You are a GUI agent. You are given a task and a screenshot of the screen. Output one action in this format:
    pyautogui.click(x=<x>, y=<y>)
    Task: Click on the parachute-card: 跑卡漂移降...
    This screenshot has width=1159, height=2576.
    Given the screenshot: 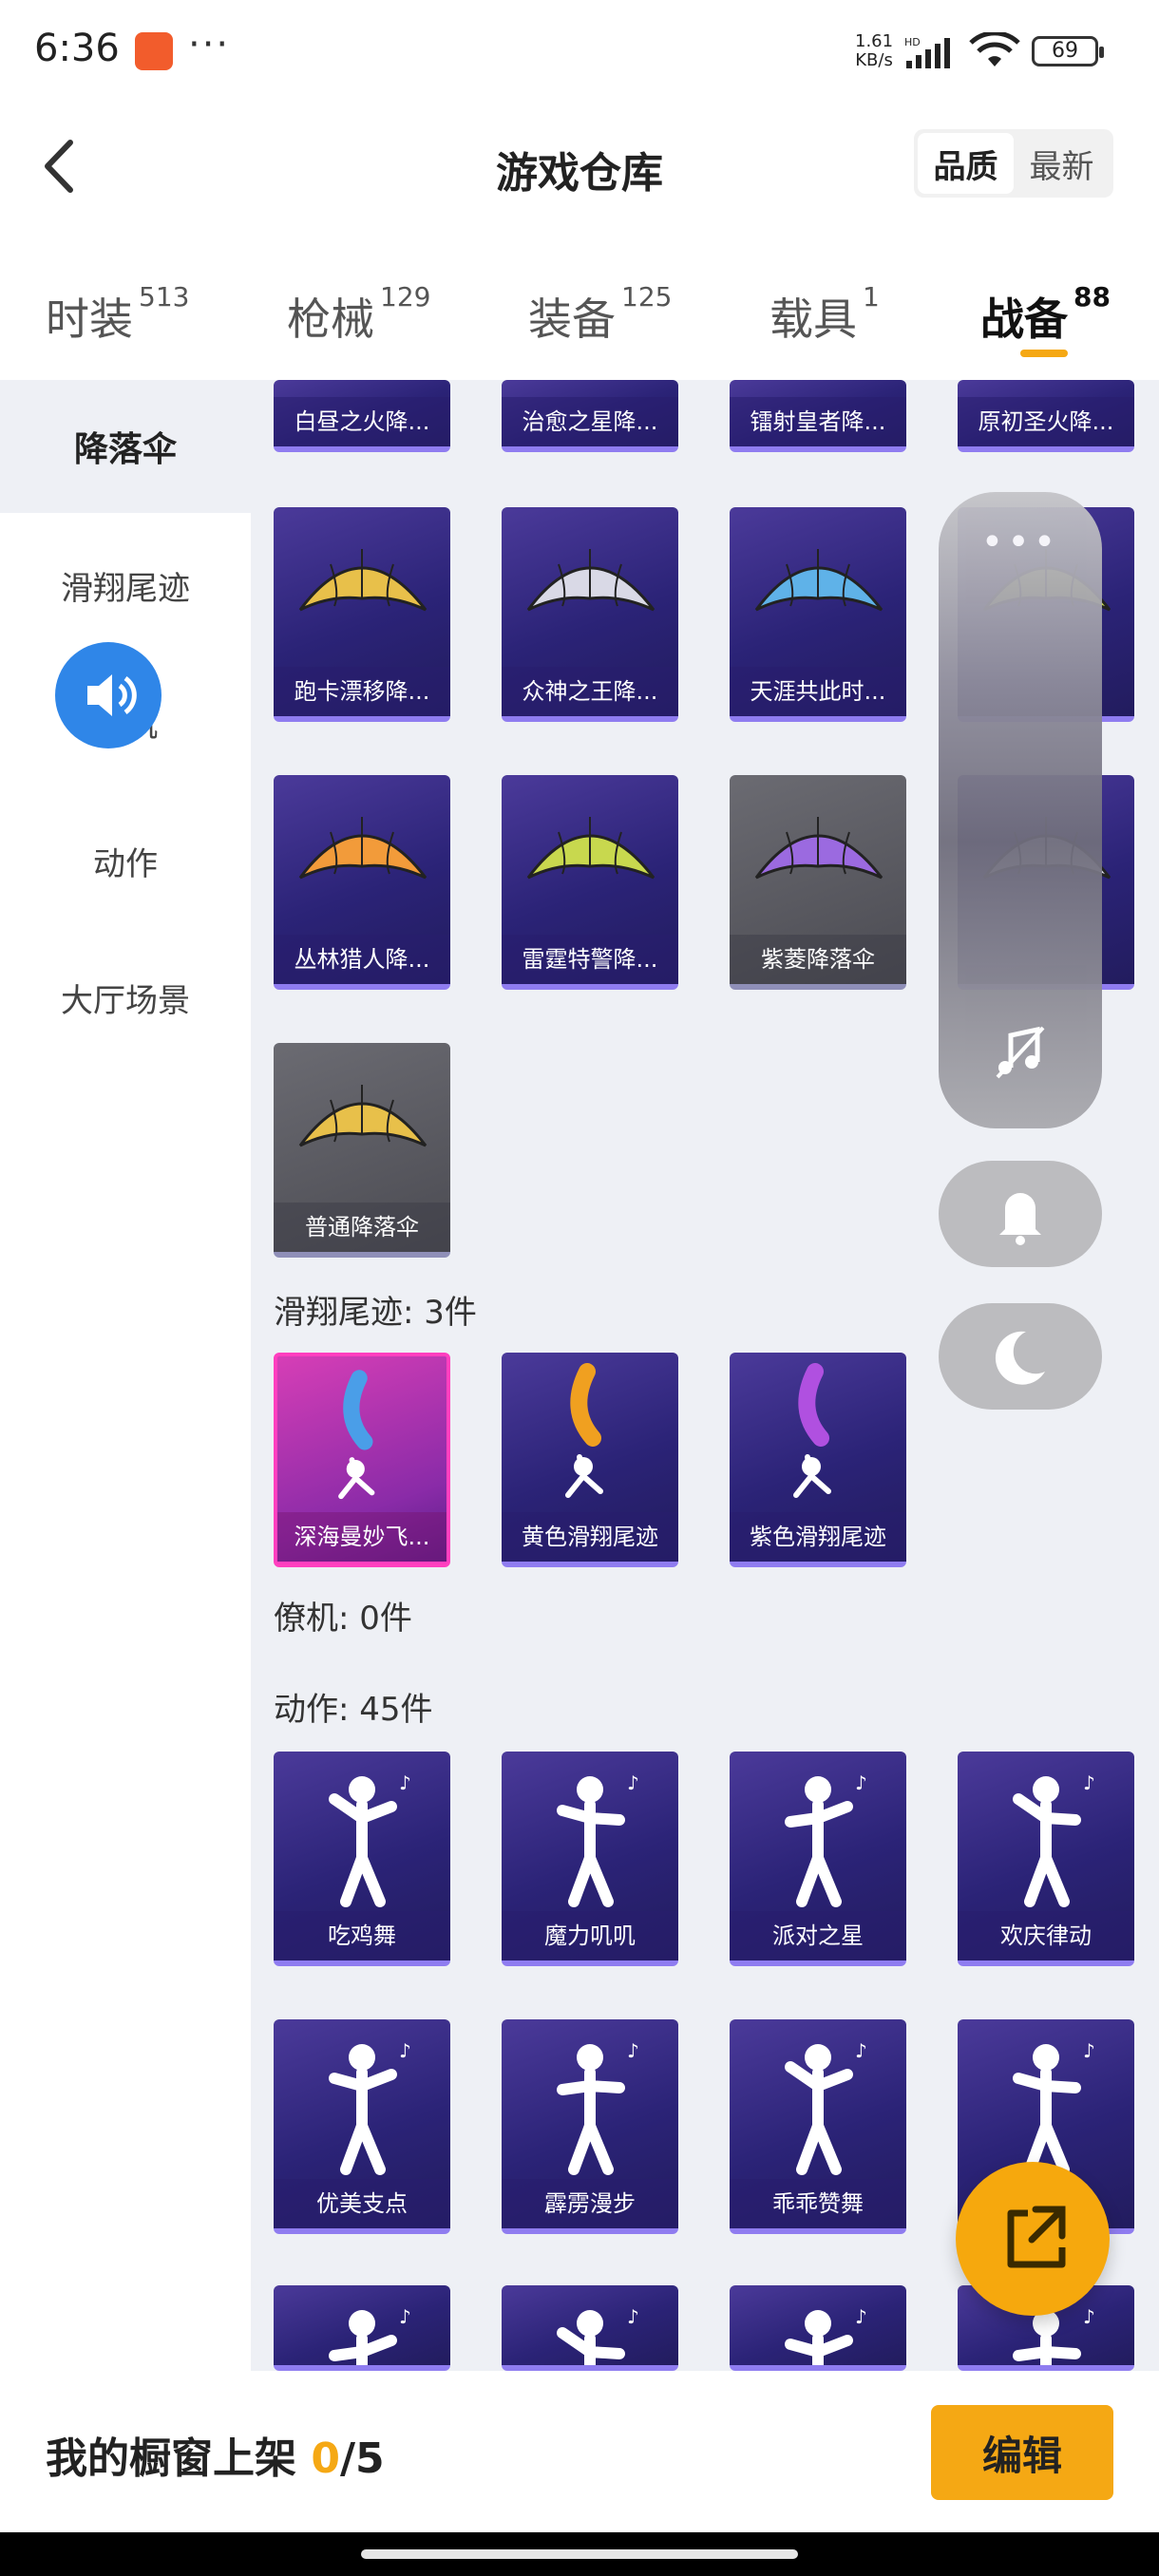 What is the action you would take?
    pyautogui.click(x=362, y=614)
    